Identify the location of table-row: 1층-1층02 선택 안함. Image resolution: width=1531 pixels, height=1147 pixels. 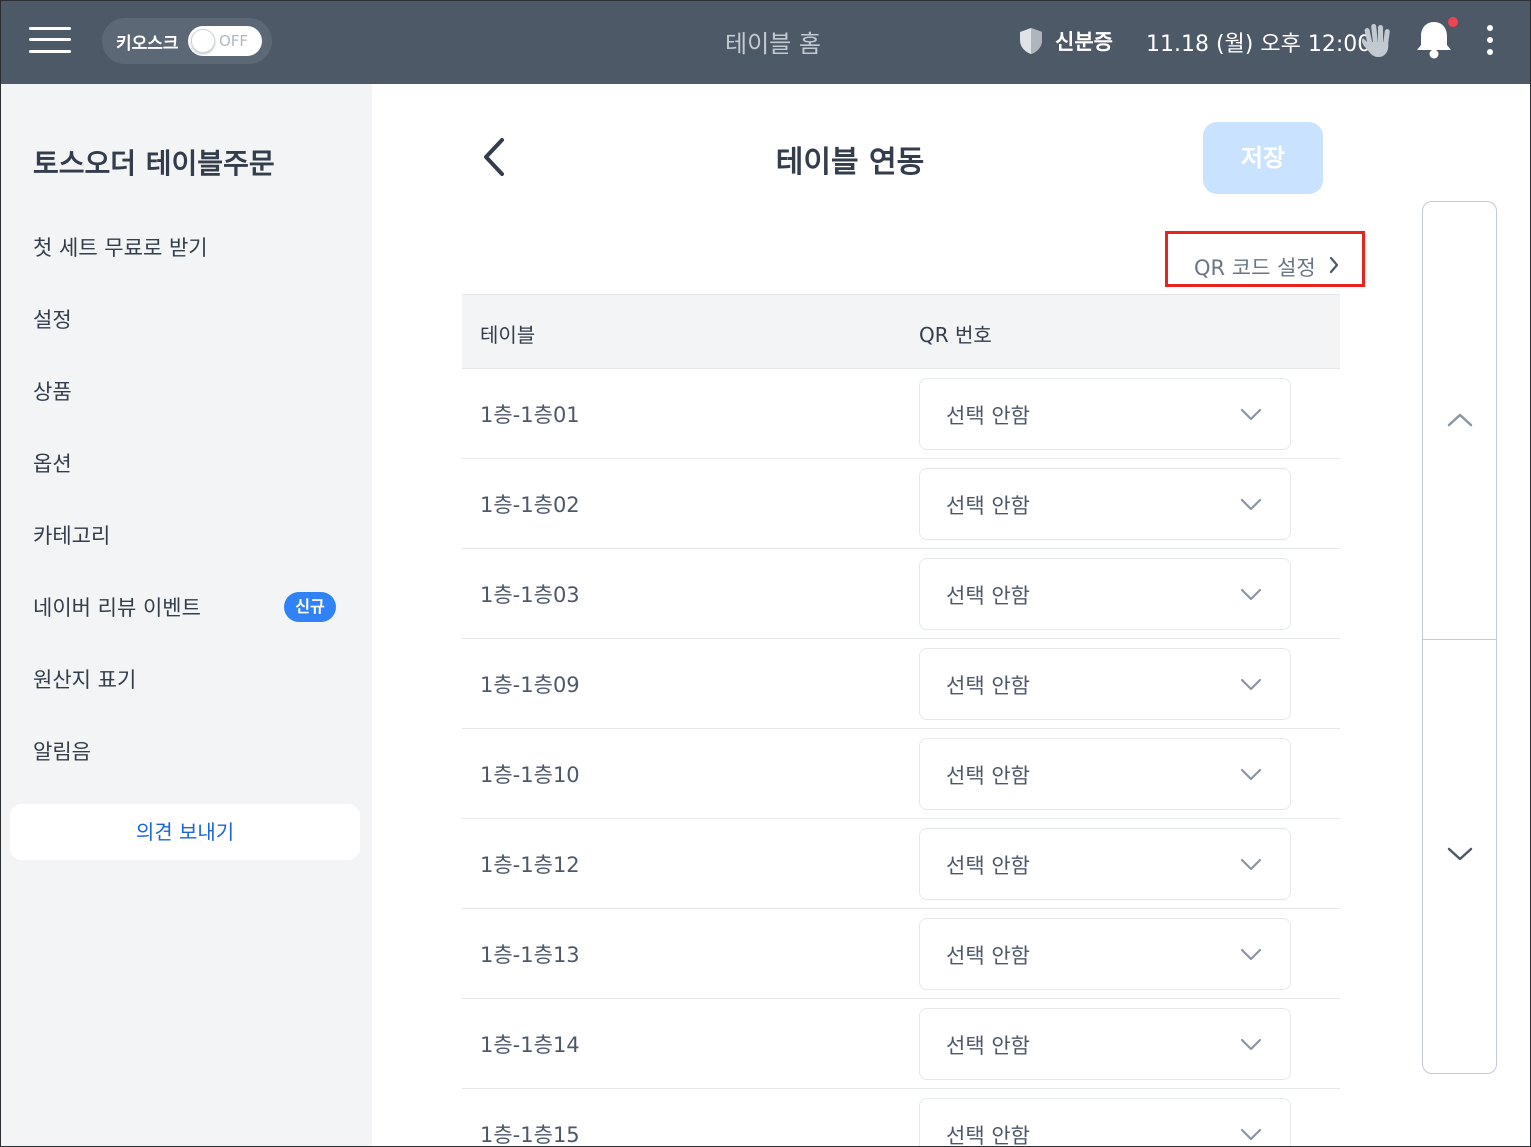
(901, 504).